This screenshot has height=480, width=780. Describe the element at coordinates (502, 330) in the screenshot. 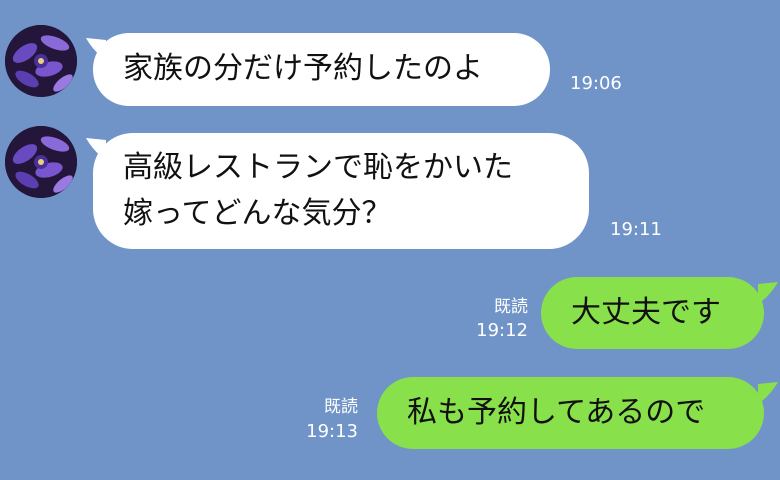

I see `message-time: 19:12` at that location.